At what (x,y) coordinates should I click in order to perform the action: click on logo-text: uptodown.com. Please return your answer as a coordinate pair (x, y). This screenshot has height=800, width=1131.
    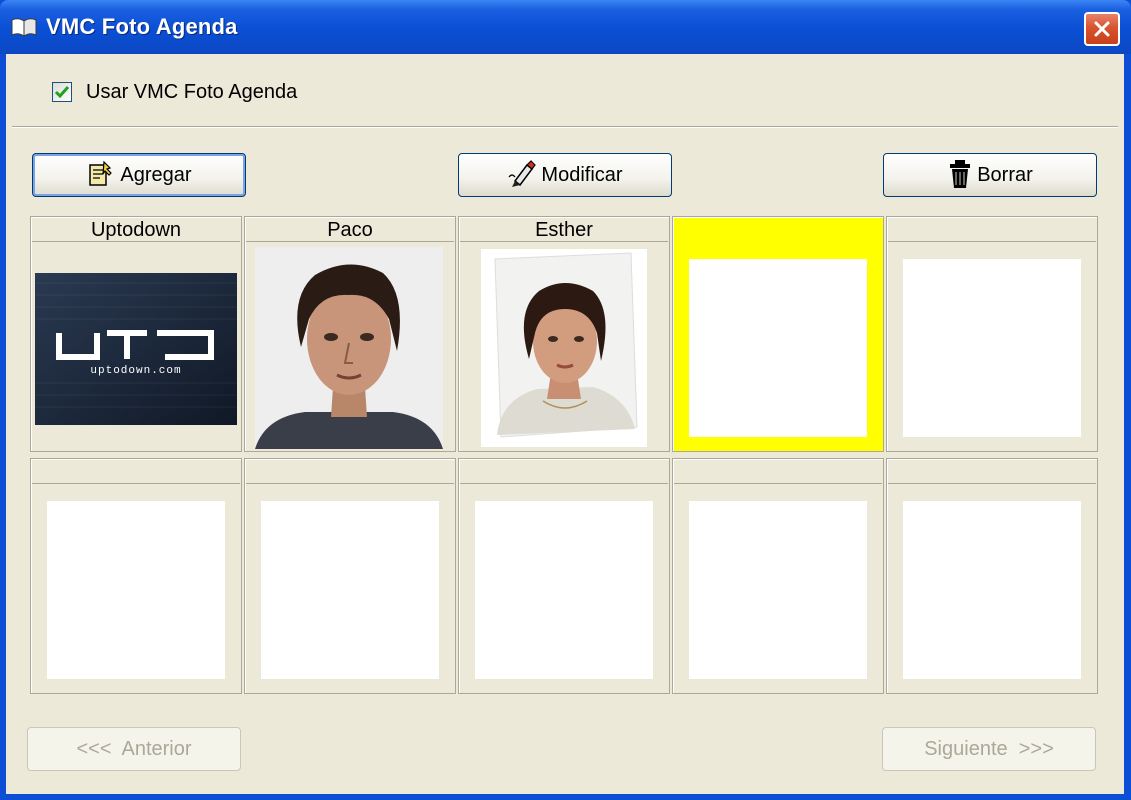
    Looking at the image, I should click on (135, 371).